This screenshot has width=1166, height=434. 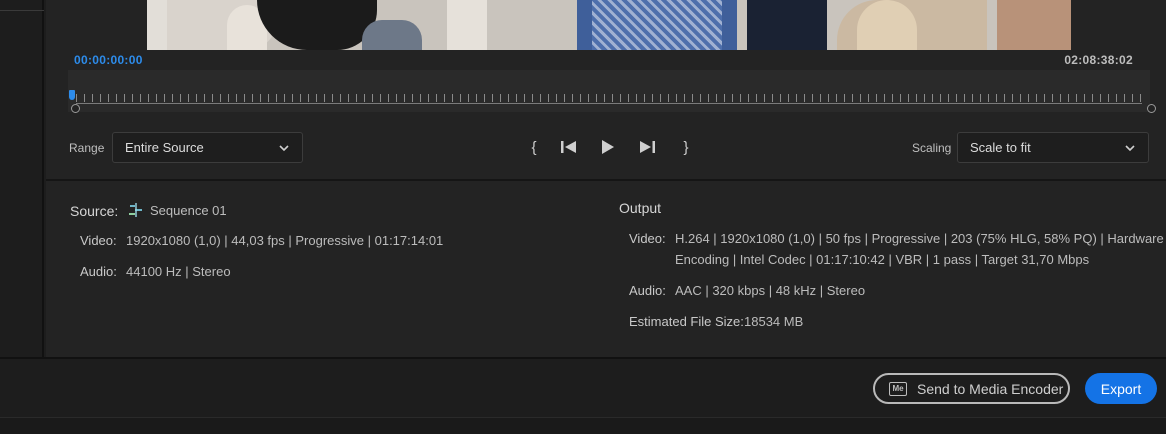 I want to click on source-sequence: Sequence 01, so click(x=177, y=210).